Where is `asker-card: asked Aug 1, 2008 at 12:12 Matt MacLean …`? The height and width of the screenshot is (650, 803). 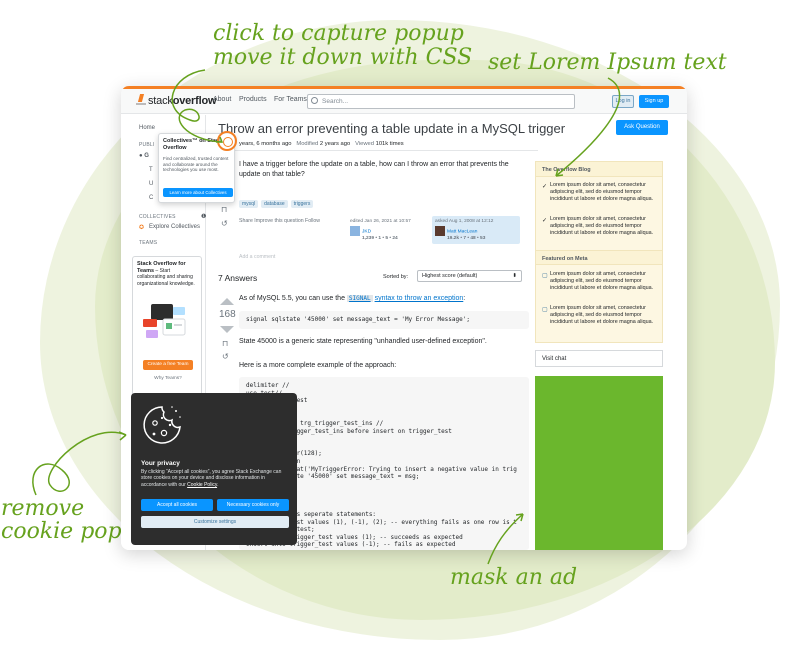
asker-card: asked Aug 1, 2008 at 12:12 Matt MacLean … is located at coordinates (476, 230).